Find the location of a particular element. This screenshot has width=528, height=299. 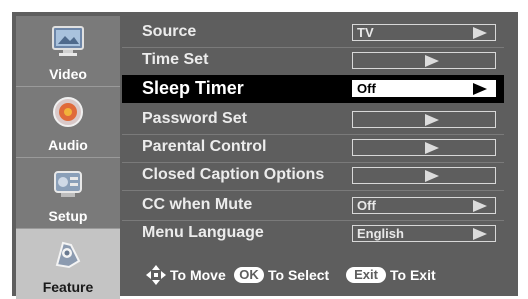

sidebar-item-feature: Feature is located at coordinates (68, 264).